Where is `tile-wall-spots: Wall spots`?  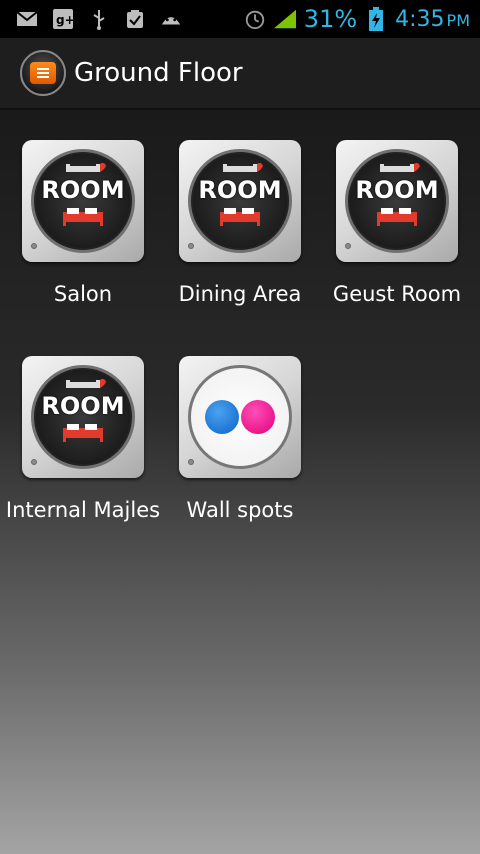 tile-wall-spots: Wall spots is located at coordinates (240, 456).